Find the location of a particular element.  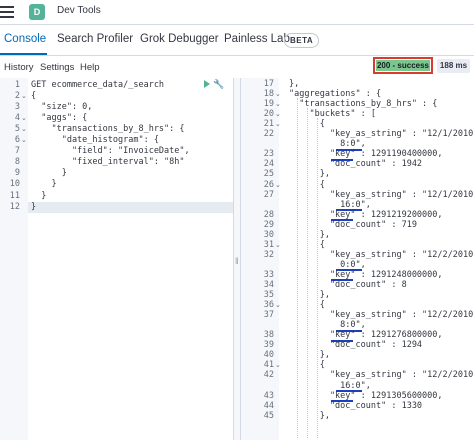

line-number: 3 is located at coordinates (17, 107).